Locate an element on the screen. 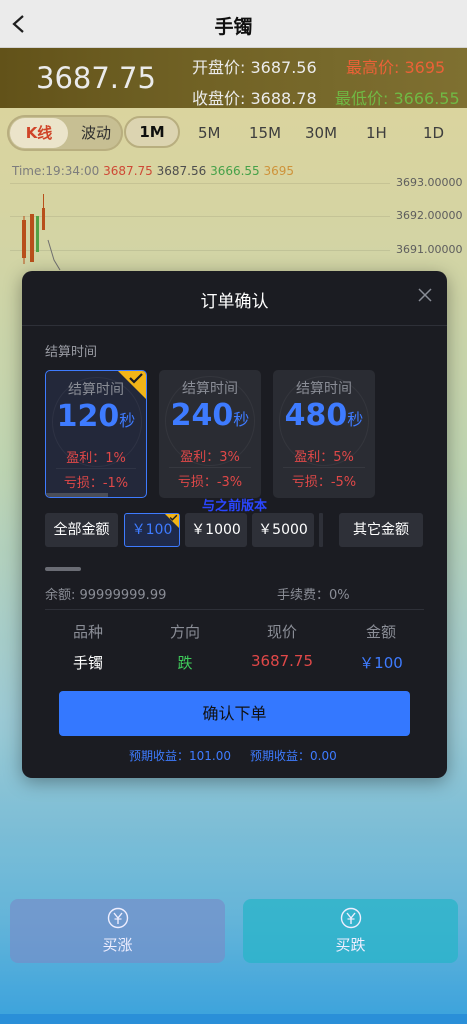 The image size is (467, 1024). fee-text: 手续费：0% is located at coordinates (313, 595).